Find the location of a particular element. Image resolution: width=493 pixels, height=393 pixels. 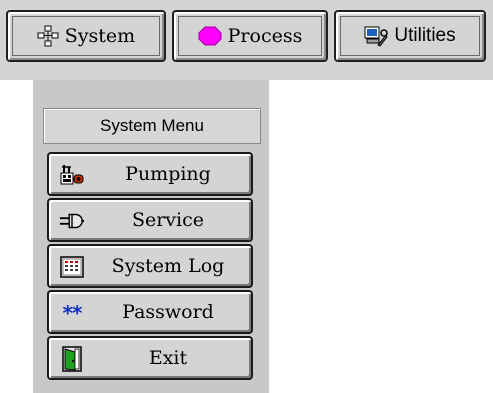

password-label: Password is located at coordinates (168, 312).